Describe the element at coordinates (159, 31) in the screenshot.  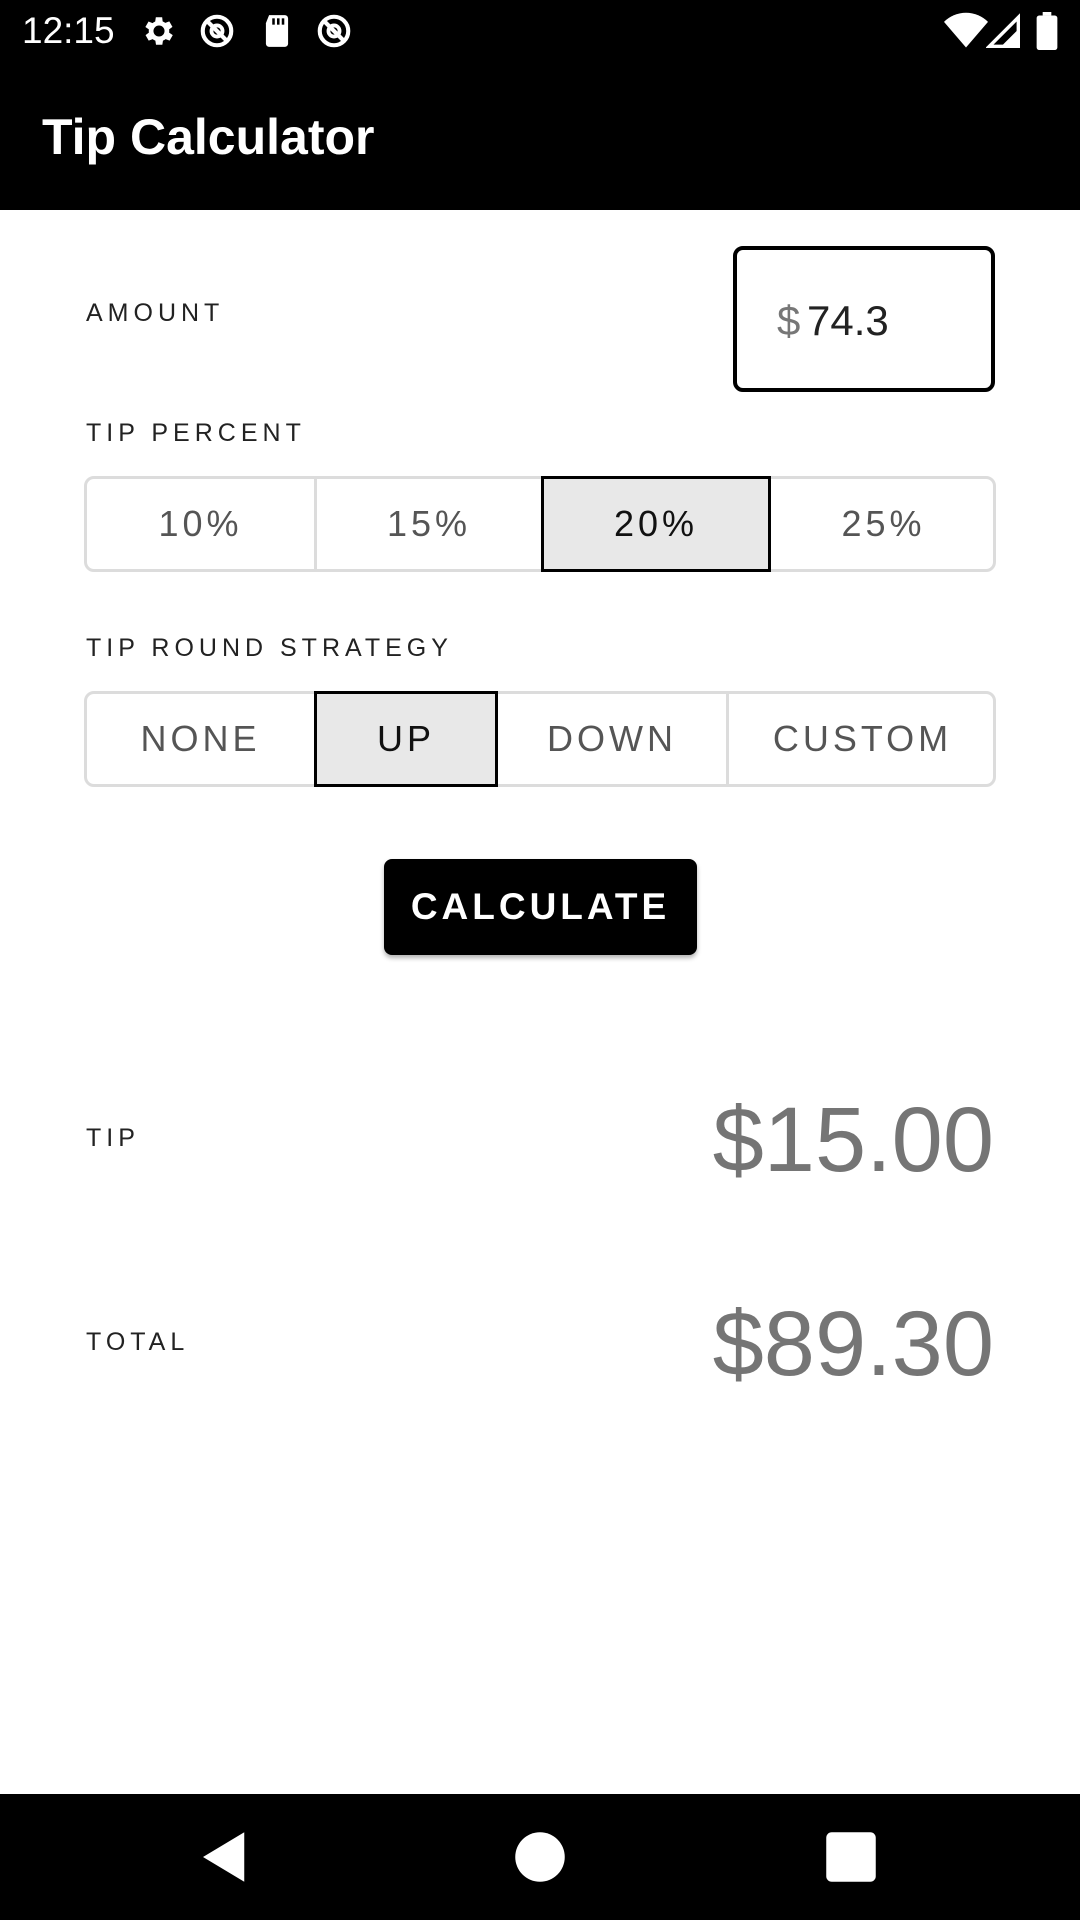
I see `gear-icon` at that location.